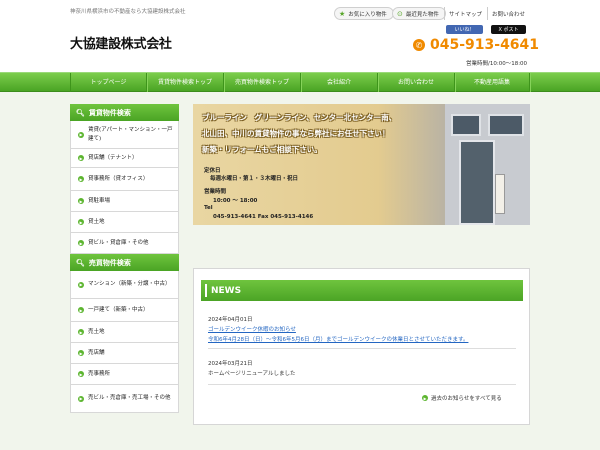 Image resolution: width=600 pixels, height=450 pixels. What do you see at coordinates (466, 399) in the screenshot?
I see `news-archive-label: 過去のお知らせをすべて見る` at bounding box center [466, 399].